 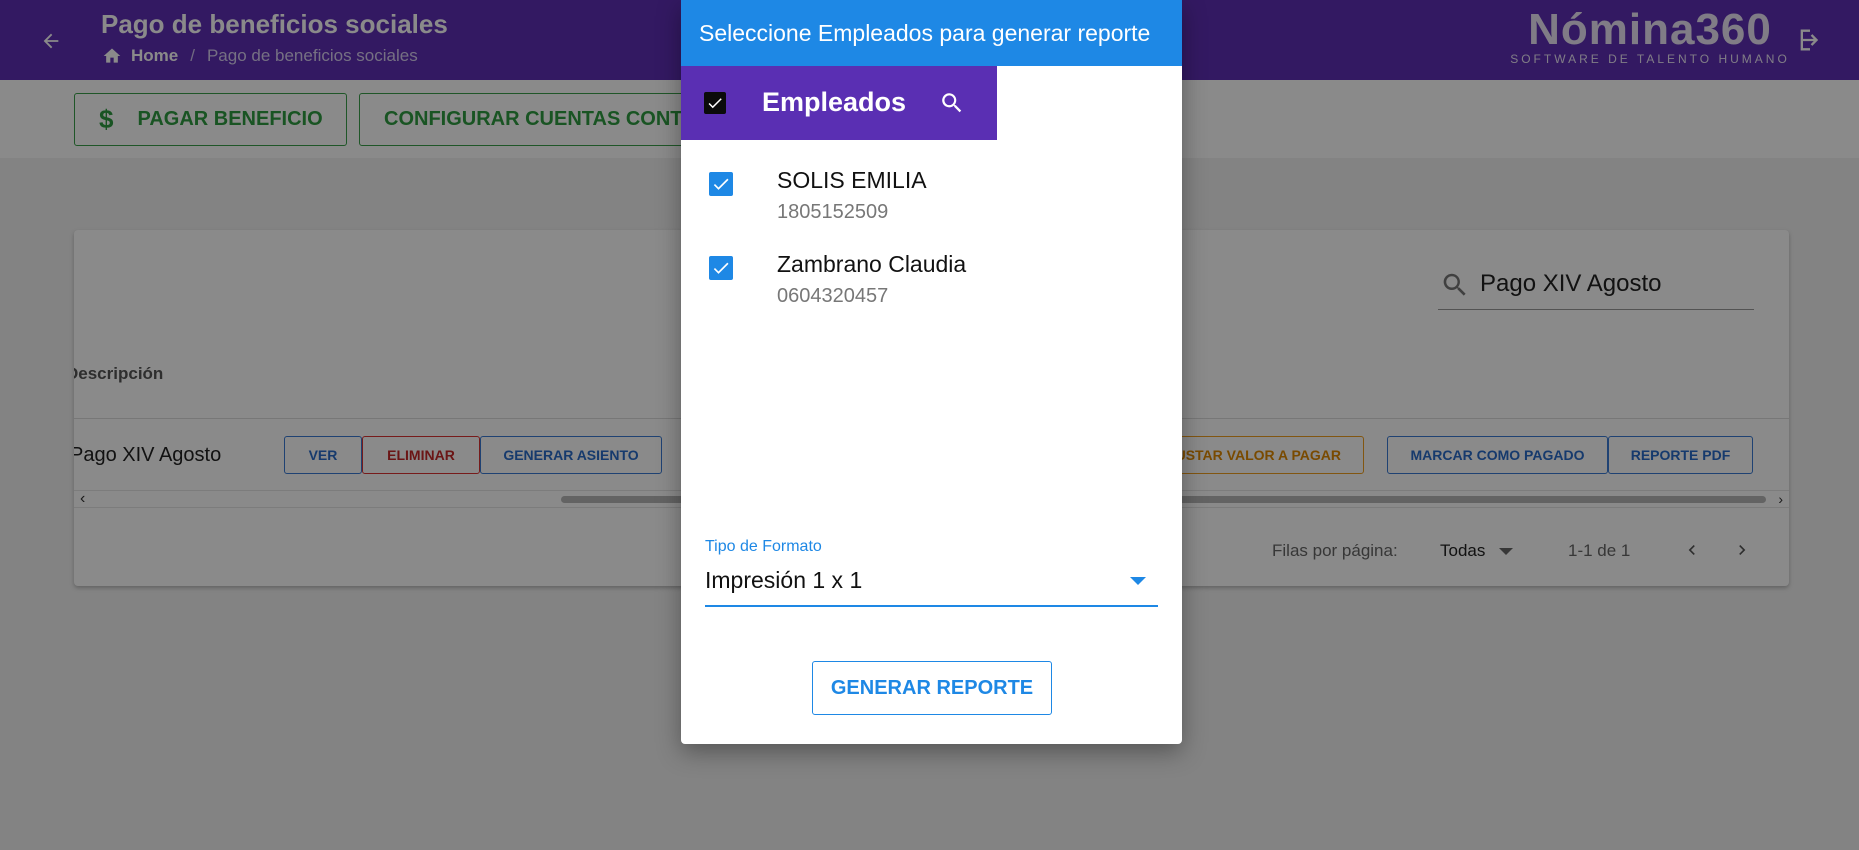 What do you see at coordinates (1138, 581) in the screenshot?
I see `caret-down-icon` at bounding box center [1138, 581].